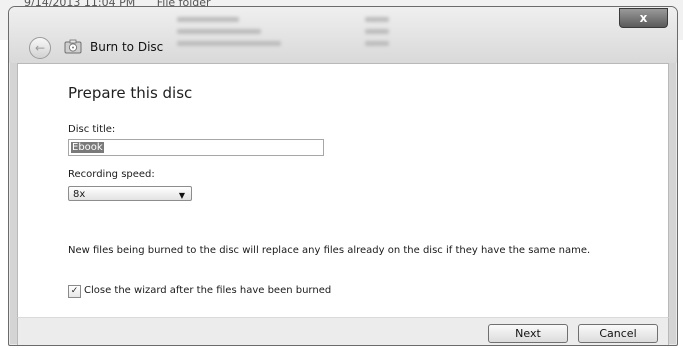 This screenshot has height=348, width=683. What do you see at coordinates (92, 129) in the screenshot?
I see `disc-title-label: Disc title:` at bounding box center [92, 129].